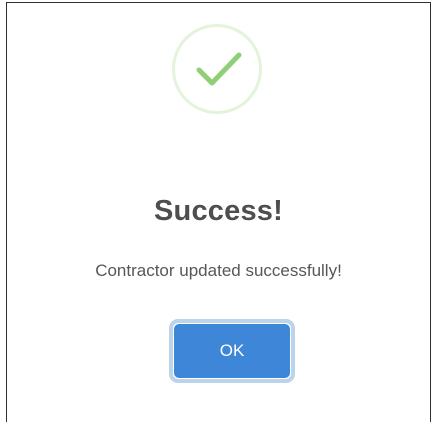 This screenshot has width=440, height=422. I want to click on success-icon-ring, so click(217, 69).